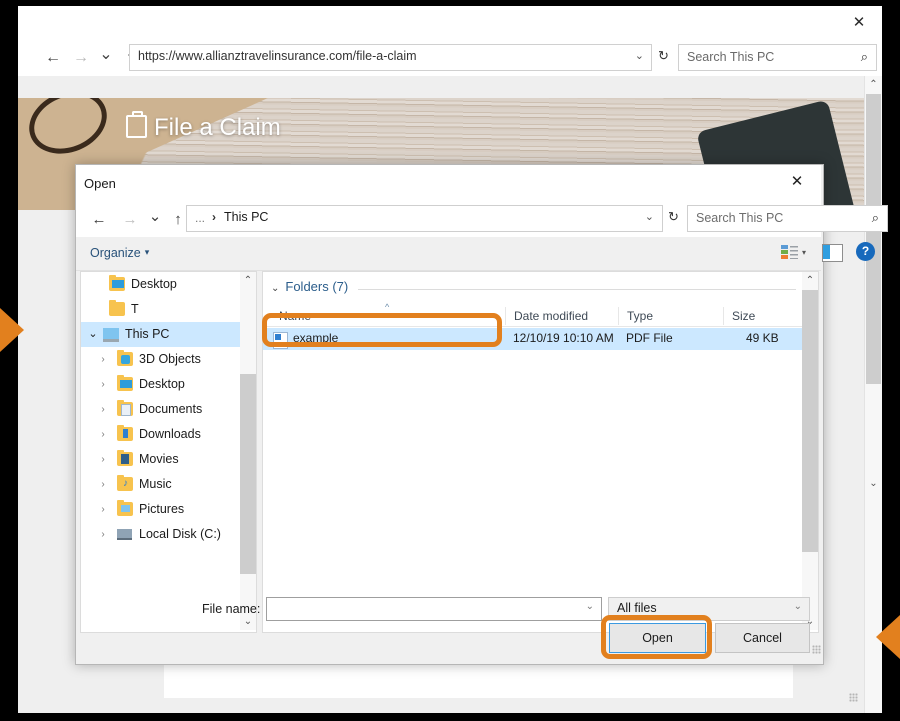  I want to click on tree-item-desktop-quick: Desktop, so click(168, 284).